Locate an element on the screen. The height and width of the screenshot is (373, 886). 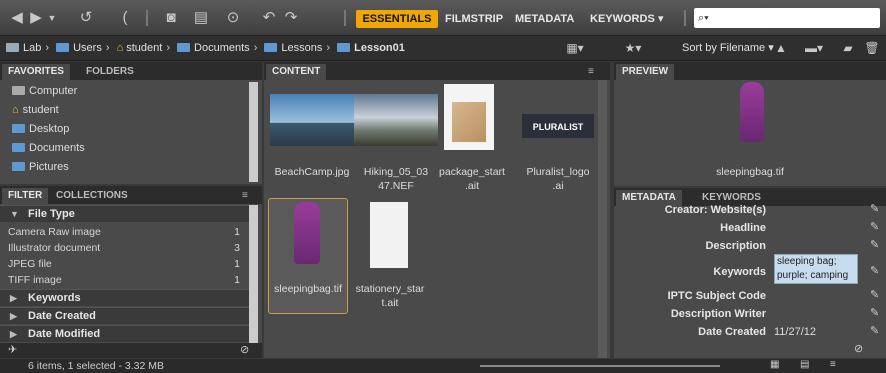
recent-files-icon: ↺ is located at coordinates (86, 18).